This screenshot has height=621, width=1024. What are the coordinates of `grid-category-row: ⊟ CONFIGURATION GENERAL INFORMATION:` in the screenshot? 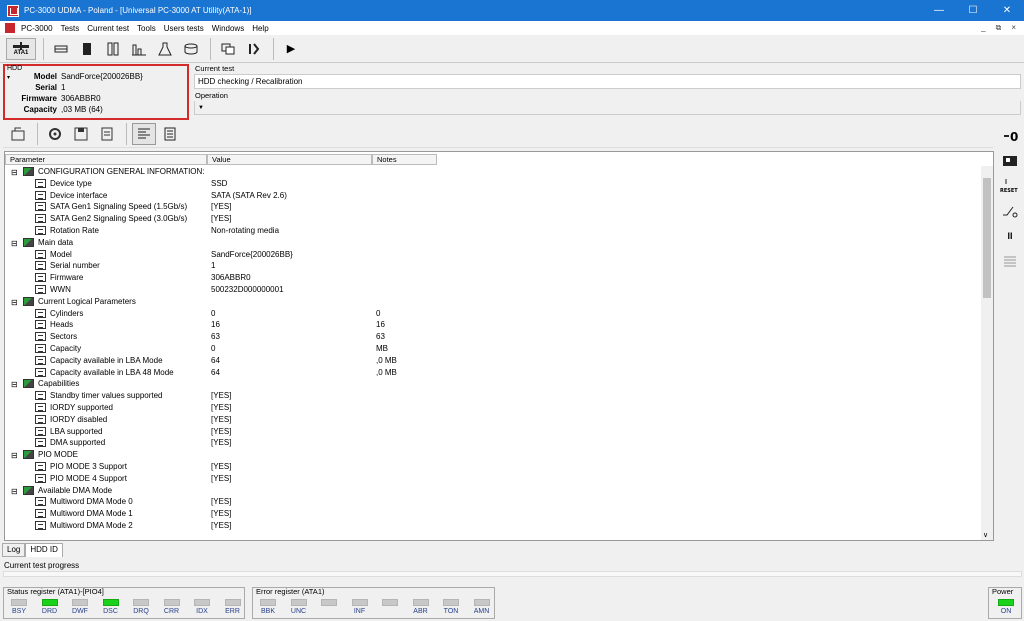 It's located at (493, 172).